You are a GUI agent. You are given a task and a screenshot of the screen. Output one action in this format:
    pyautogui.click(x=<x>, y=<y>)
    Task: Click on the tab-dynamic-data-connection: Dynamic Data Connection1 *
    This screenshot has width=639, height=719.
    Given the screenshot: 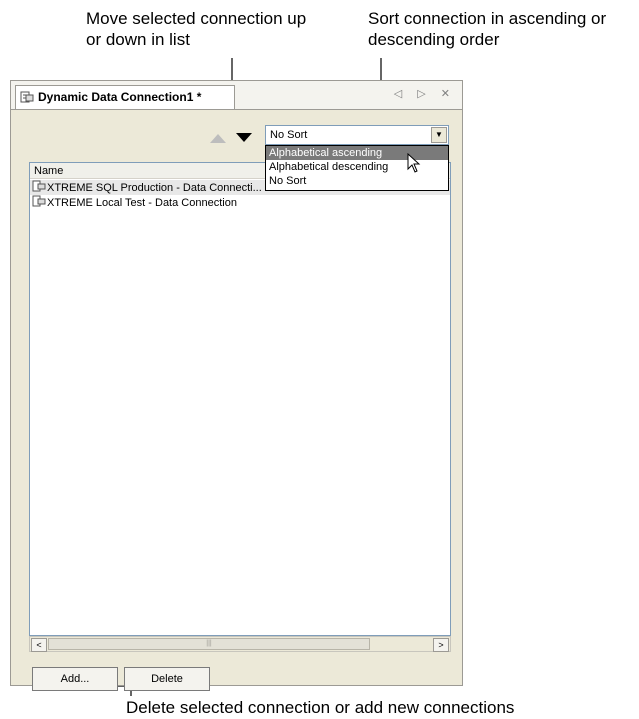 What is the action you would take?
    pyautogui.click(x=125, y=97)
    